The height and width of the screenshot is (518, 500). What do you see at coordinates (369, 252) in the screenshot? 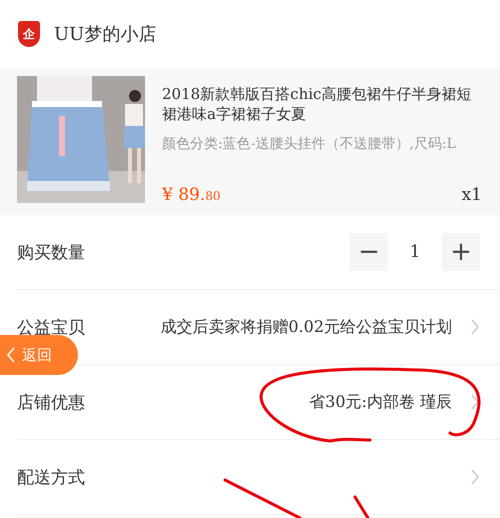
I see `minus-button: −` at bounding box center [369, 252].